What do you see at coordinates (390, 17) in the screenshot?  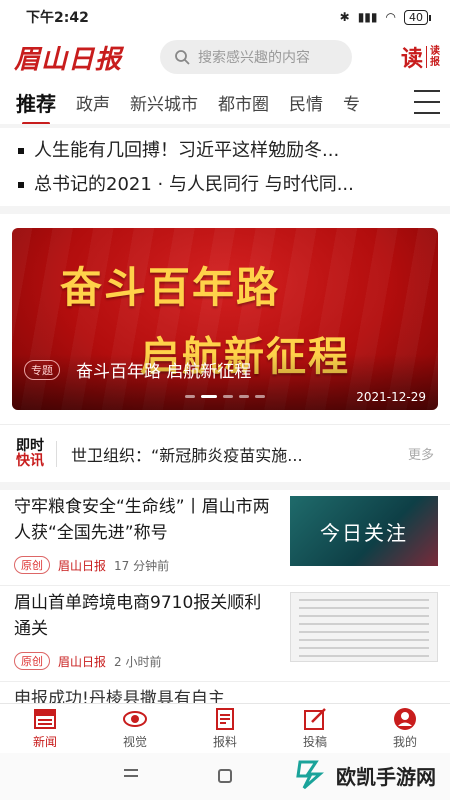 I see `wifi-icon: ◠` at bounding box center [390, 17].